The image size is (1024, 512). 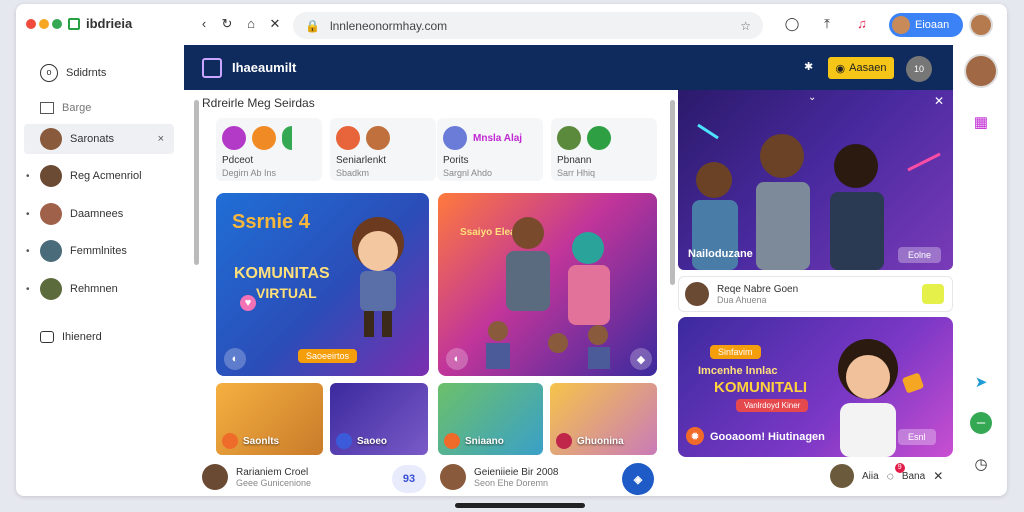 I want to click on mini-card: Mnsla Alaj Porits Sargnl Ahdo, so click(x=490, y=149).